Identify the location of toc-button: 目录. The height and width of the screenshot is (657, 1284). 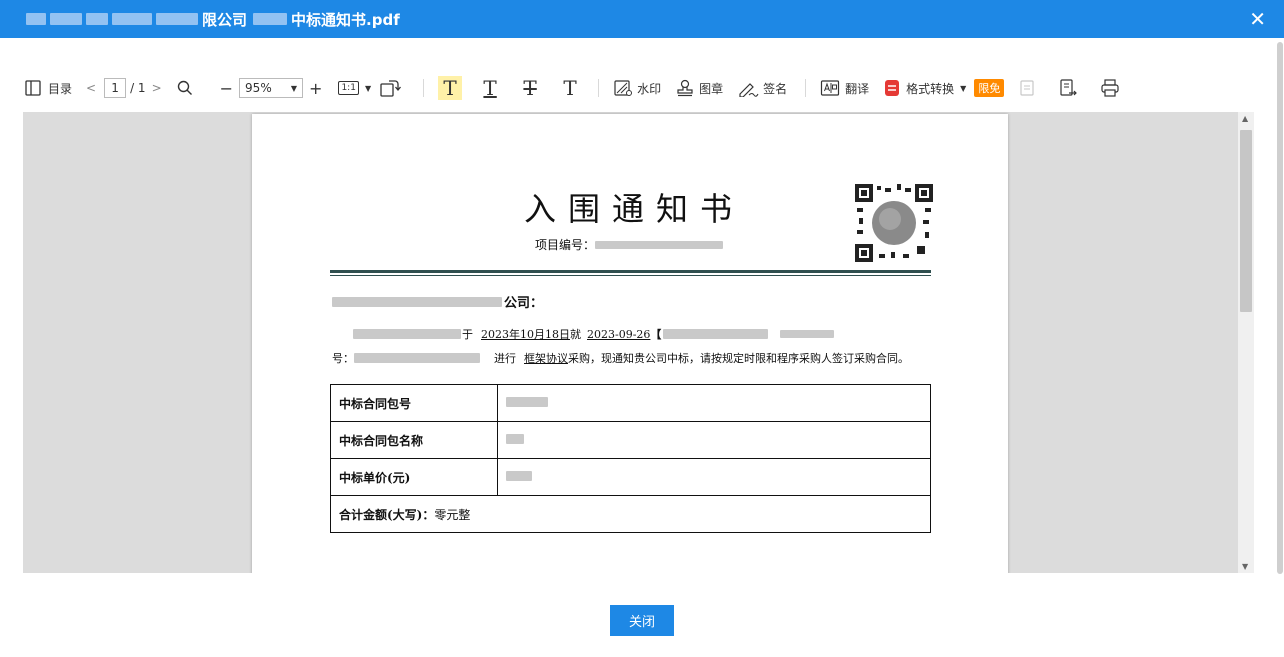
(48, 88).